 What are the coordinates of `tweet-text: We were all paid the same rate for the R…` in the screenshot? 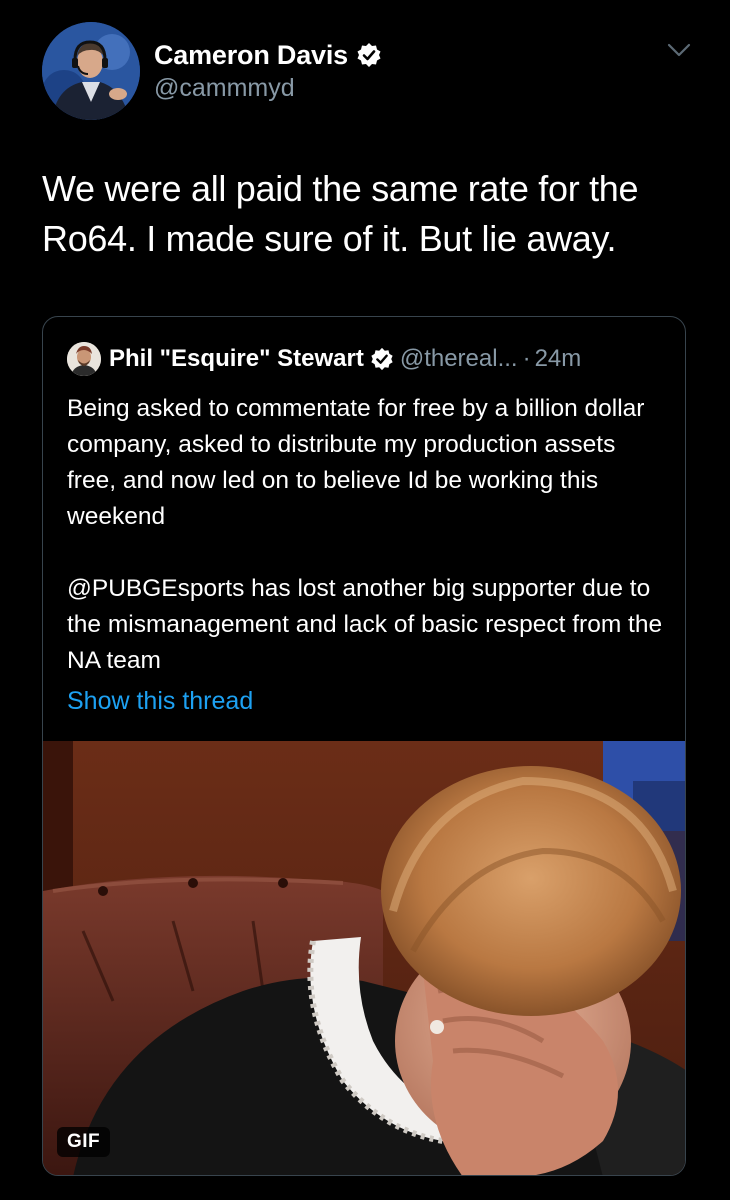 It's located at (340, 213).